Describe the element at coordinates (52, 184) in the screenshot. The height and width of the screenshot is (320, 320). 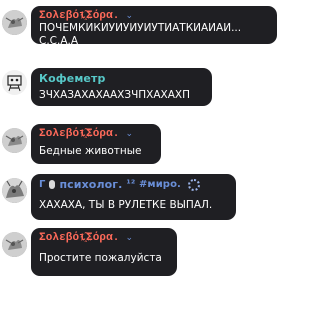
I see `avatar-icon` at that location.